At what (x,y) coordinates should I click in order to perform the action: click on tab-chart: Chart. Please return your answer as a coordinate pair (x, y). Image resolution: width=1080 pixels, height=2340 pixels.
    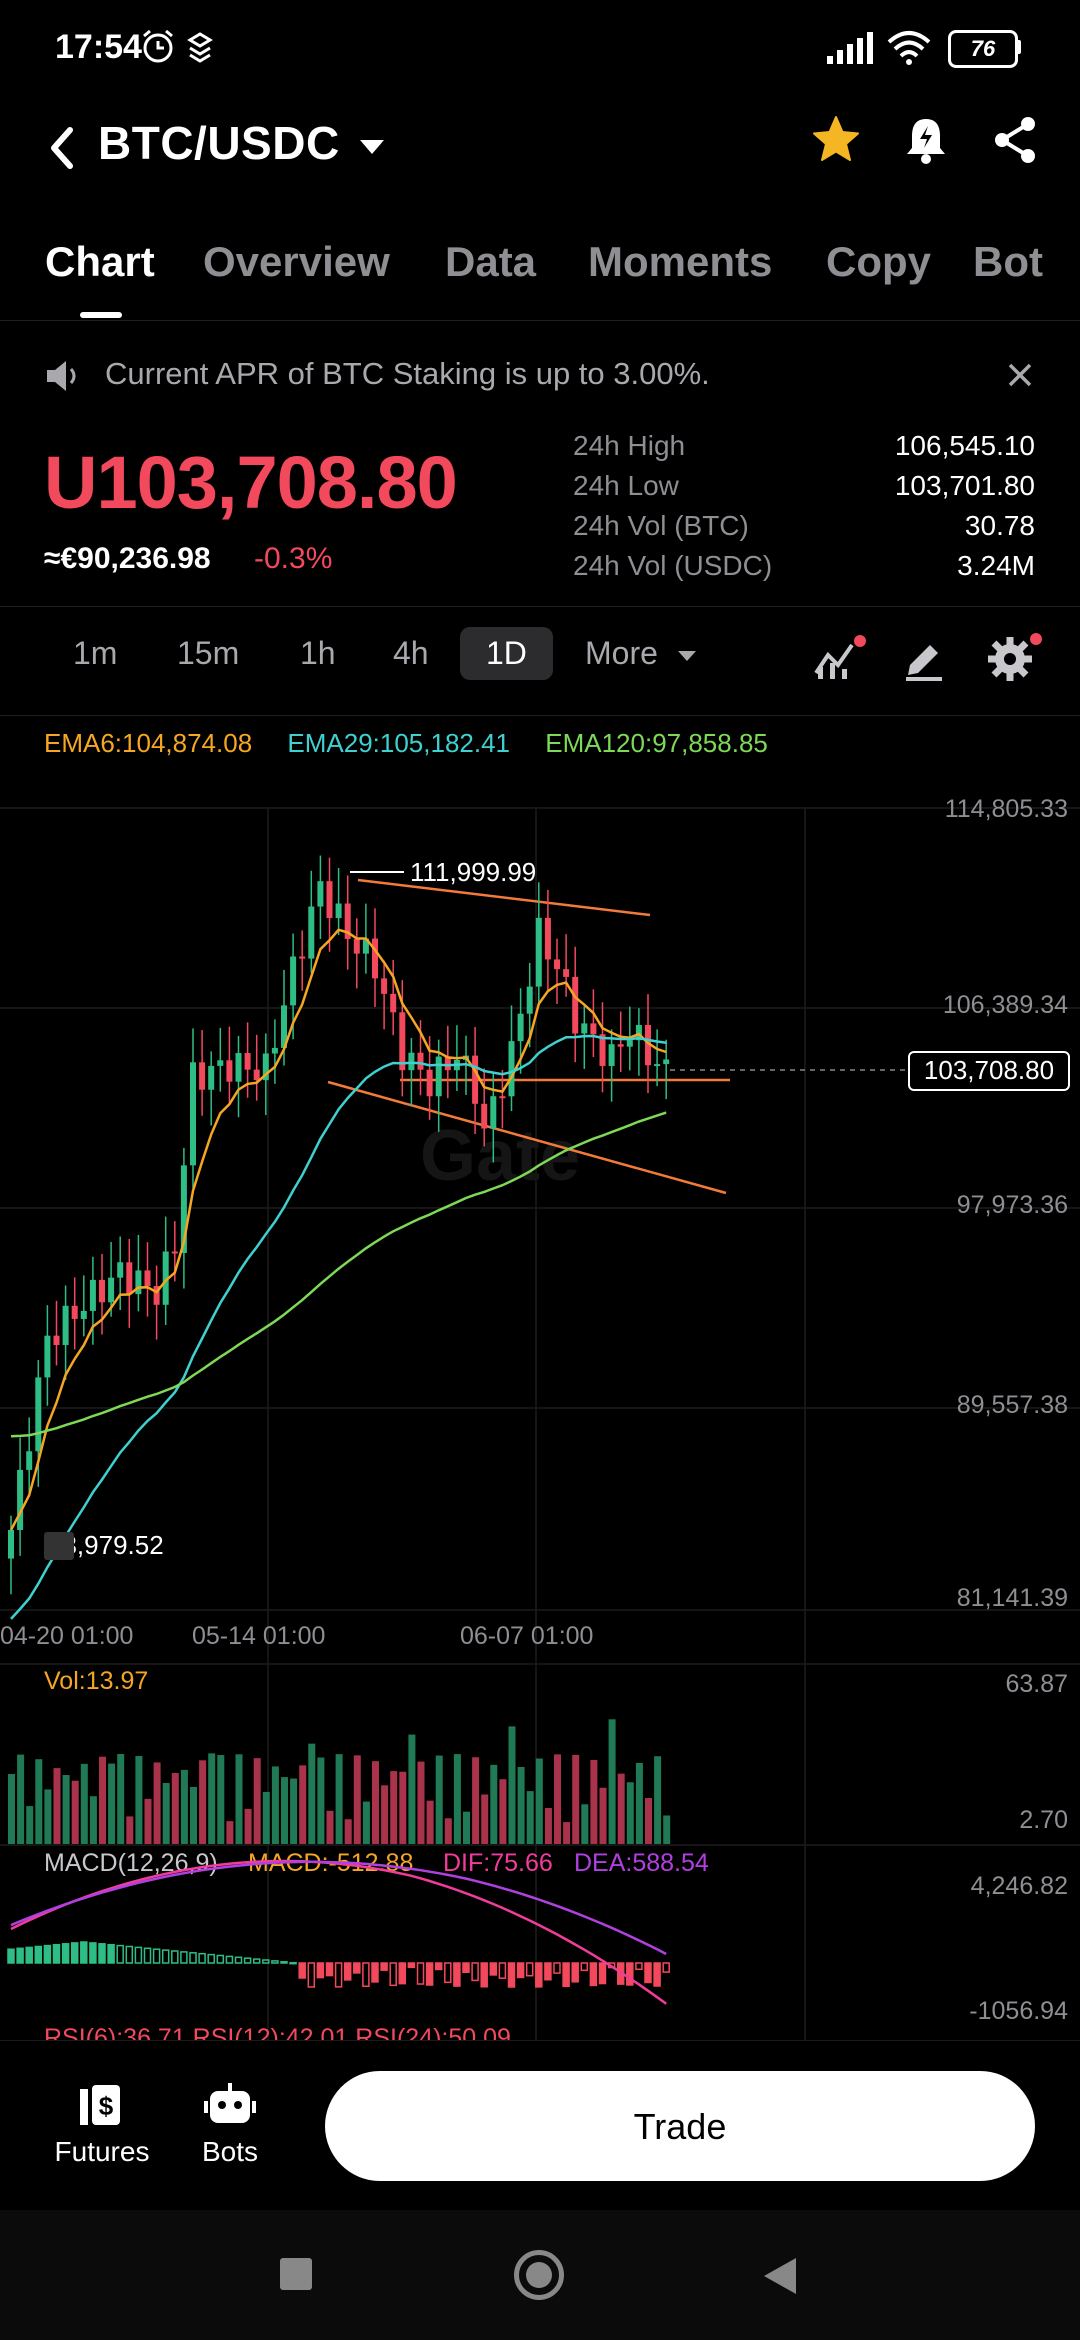
    Looking at the image, I should click on (100, 262).